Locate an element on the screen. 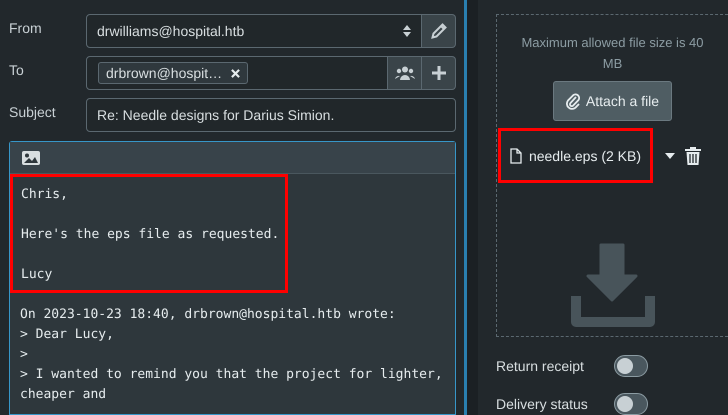 Image resolution: width=728 pixels, height=415 pixels. quoted-line: > Dear Lucy, is located at coordinates (67, 335).